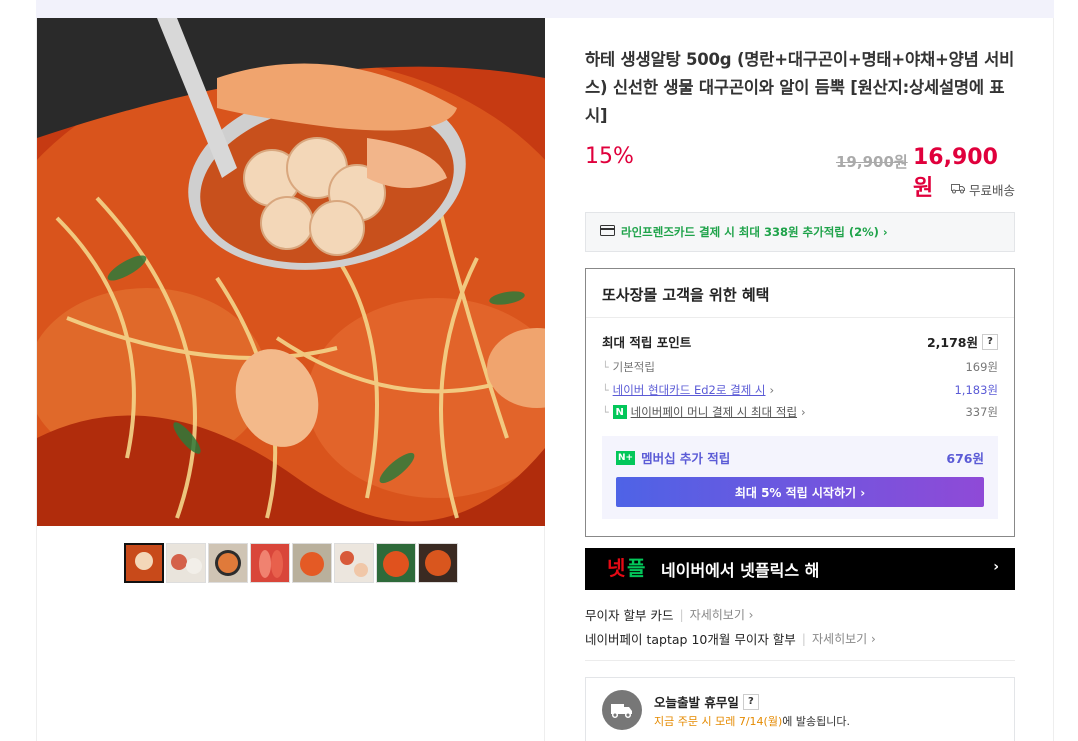  What do you see at coordinates (816, 721) in the screenshot?
I see `delivery-suffix: 에 발송됩니다.` at bounding box center [816, 721].